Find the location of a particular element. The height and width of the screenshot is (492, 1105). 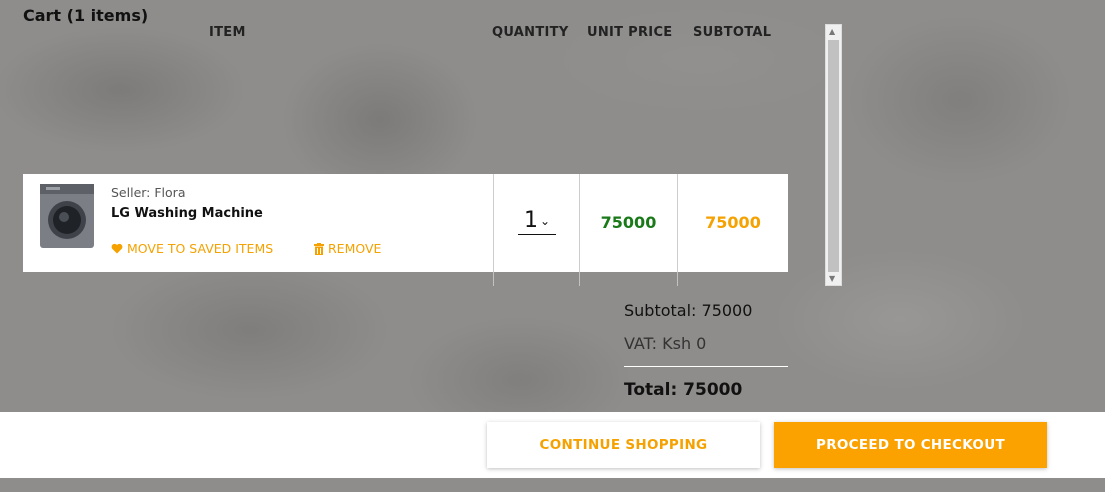

column-divider is located at coordinates (493, 230).